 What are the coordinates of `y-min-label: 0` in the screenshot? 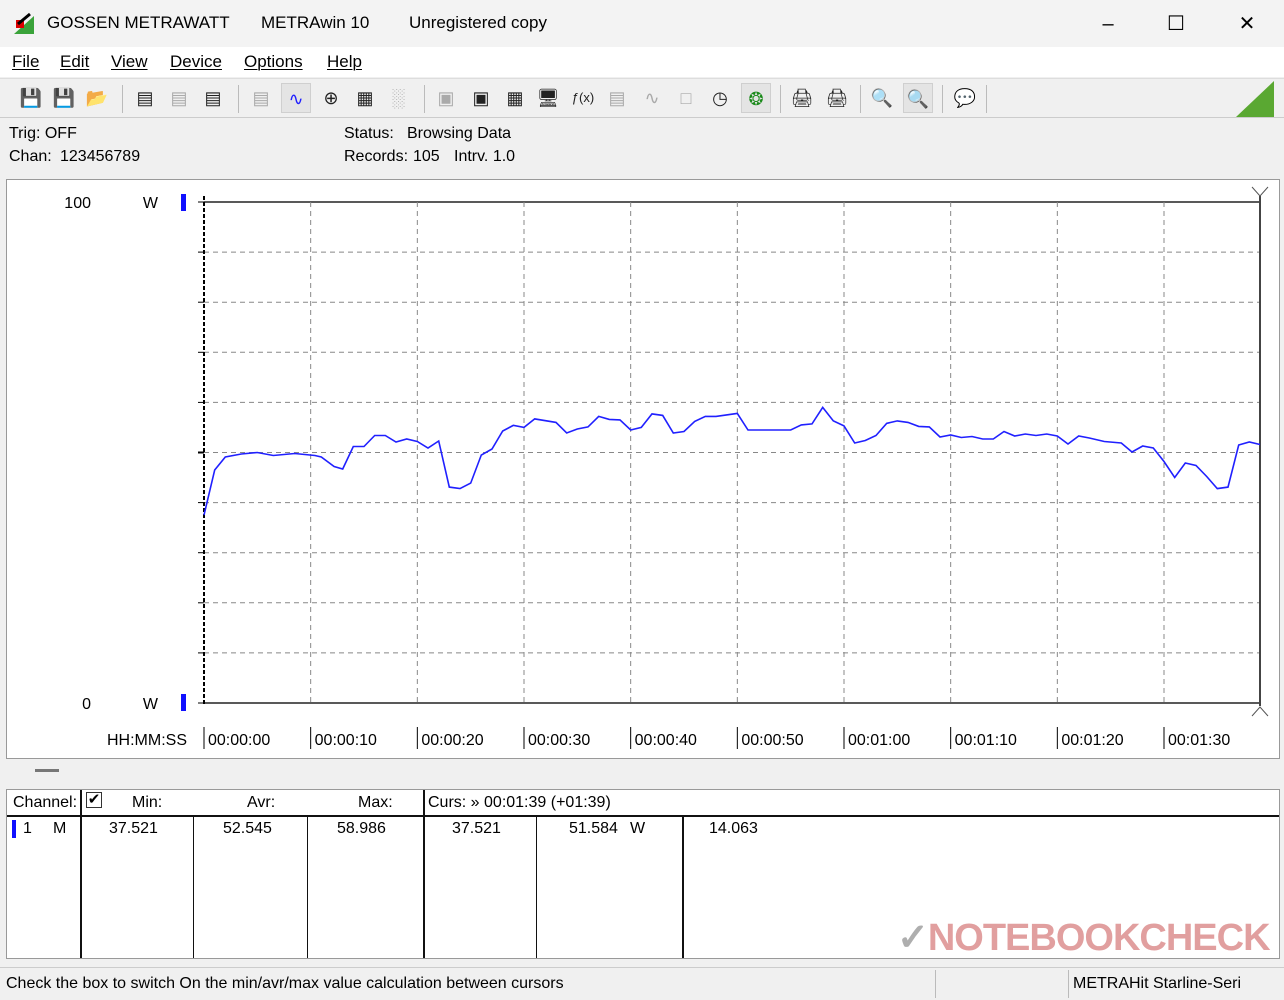 It's located at (86, 704).